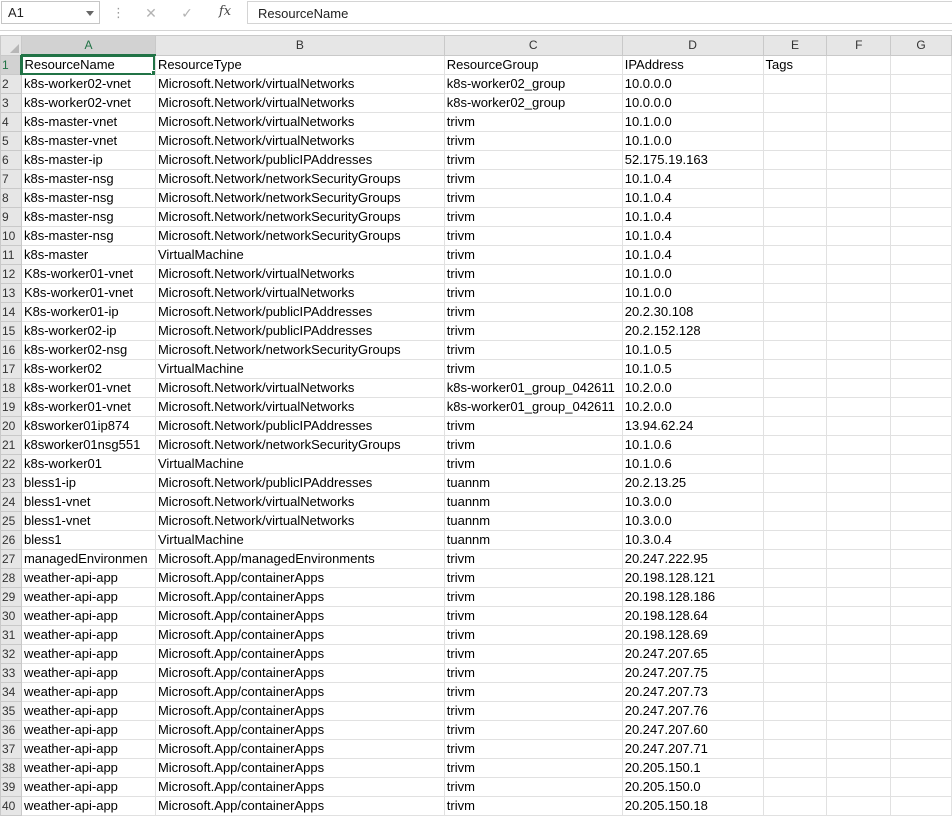 This screenshot has height=816, width=952. Describe the element at coordinates (692, 426) in the screenshot. I see `cell-d20: 13.94.62.24` at that location.